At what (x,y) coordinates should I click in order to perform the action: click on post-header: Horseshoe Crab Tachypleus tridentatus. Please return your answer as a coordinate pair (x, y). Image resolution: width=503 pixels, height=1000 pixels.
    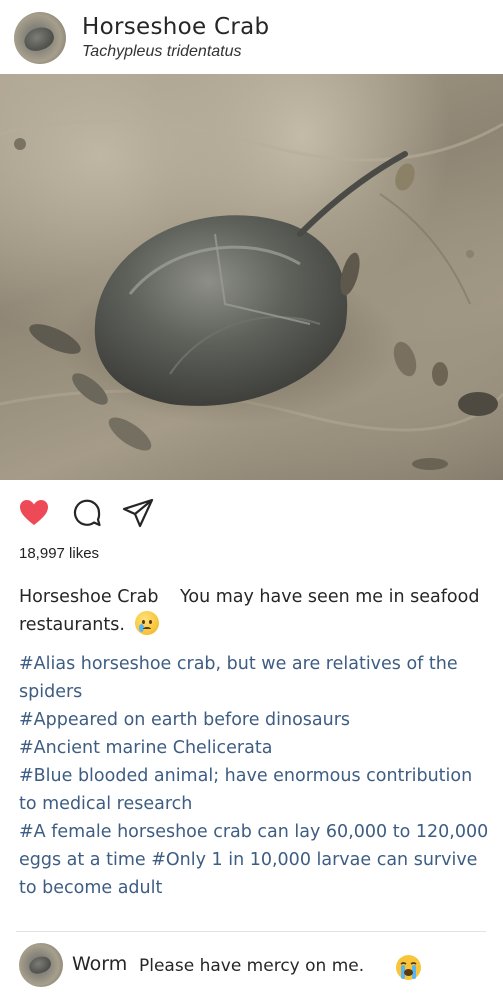
    Looking at the image, I should click on (251, 37).